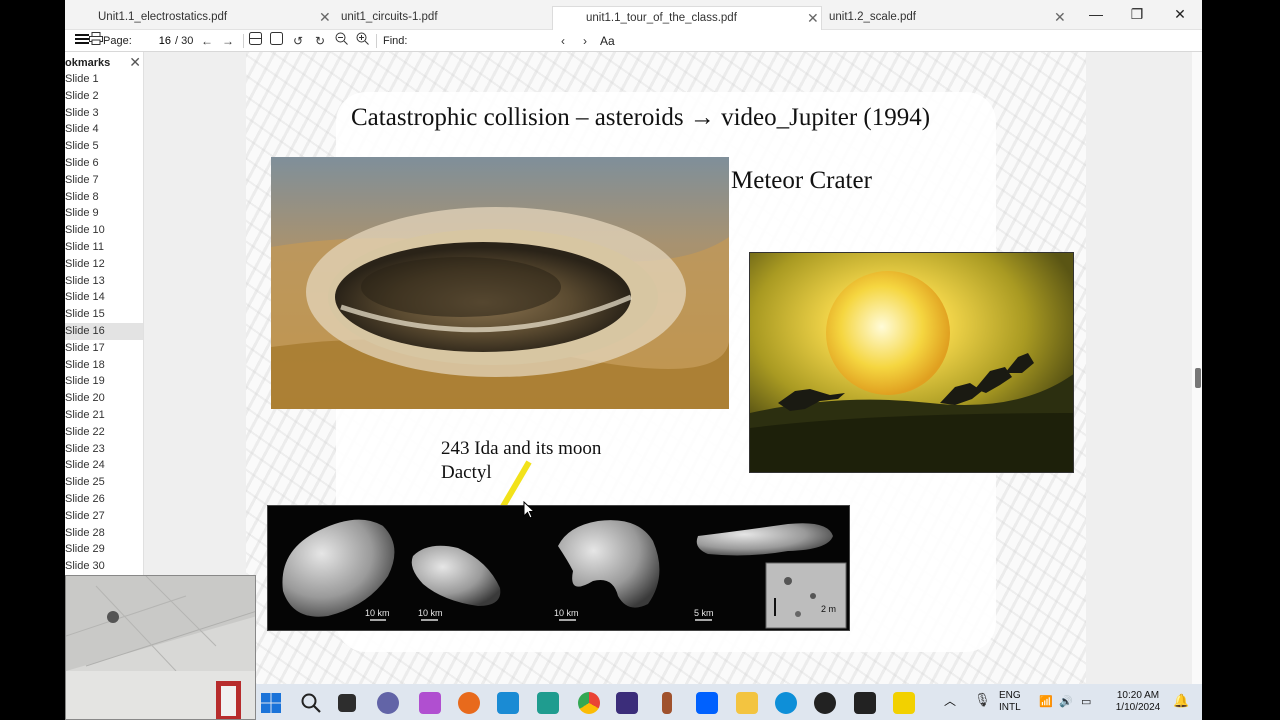 The height and width of the screenshot is (720, 1280). I want to click on bookmark-item: Slide 26, so click(104, 499).